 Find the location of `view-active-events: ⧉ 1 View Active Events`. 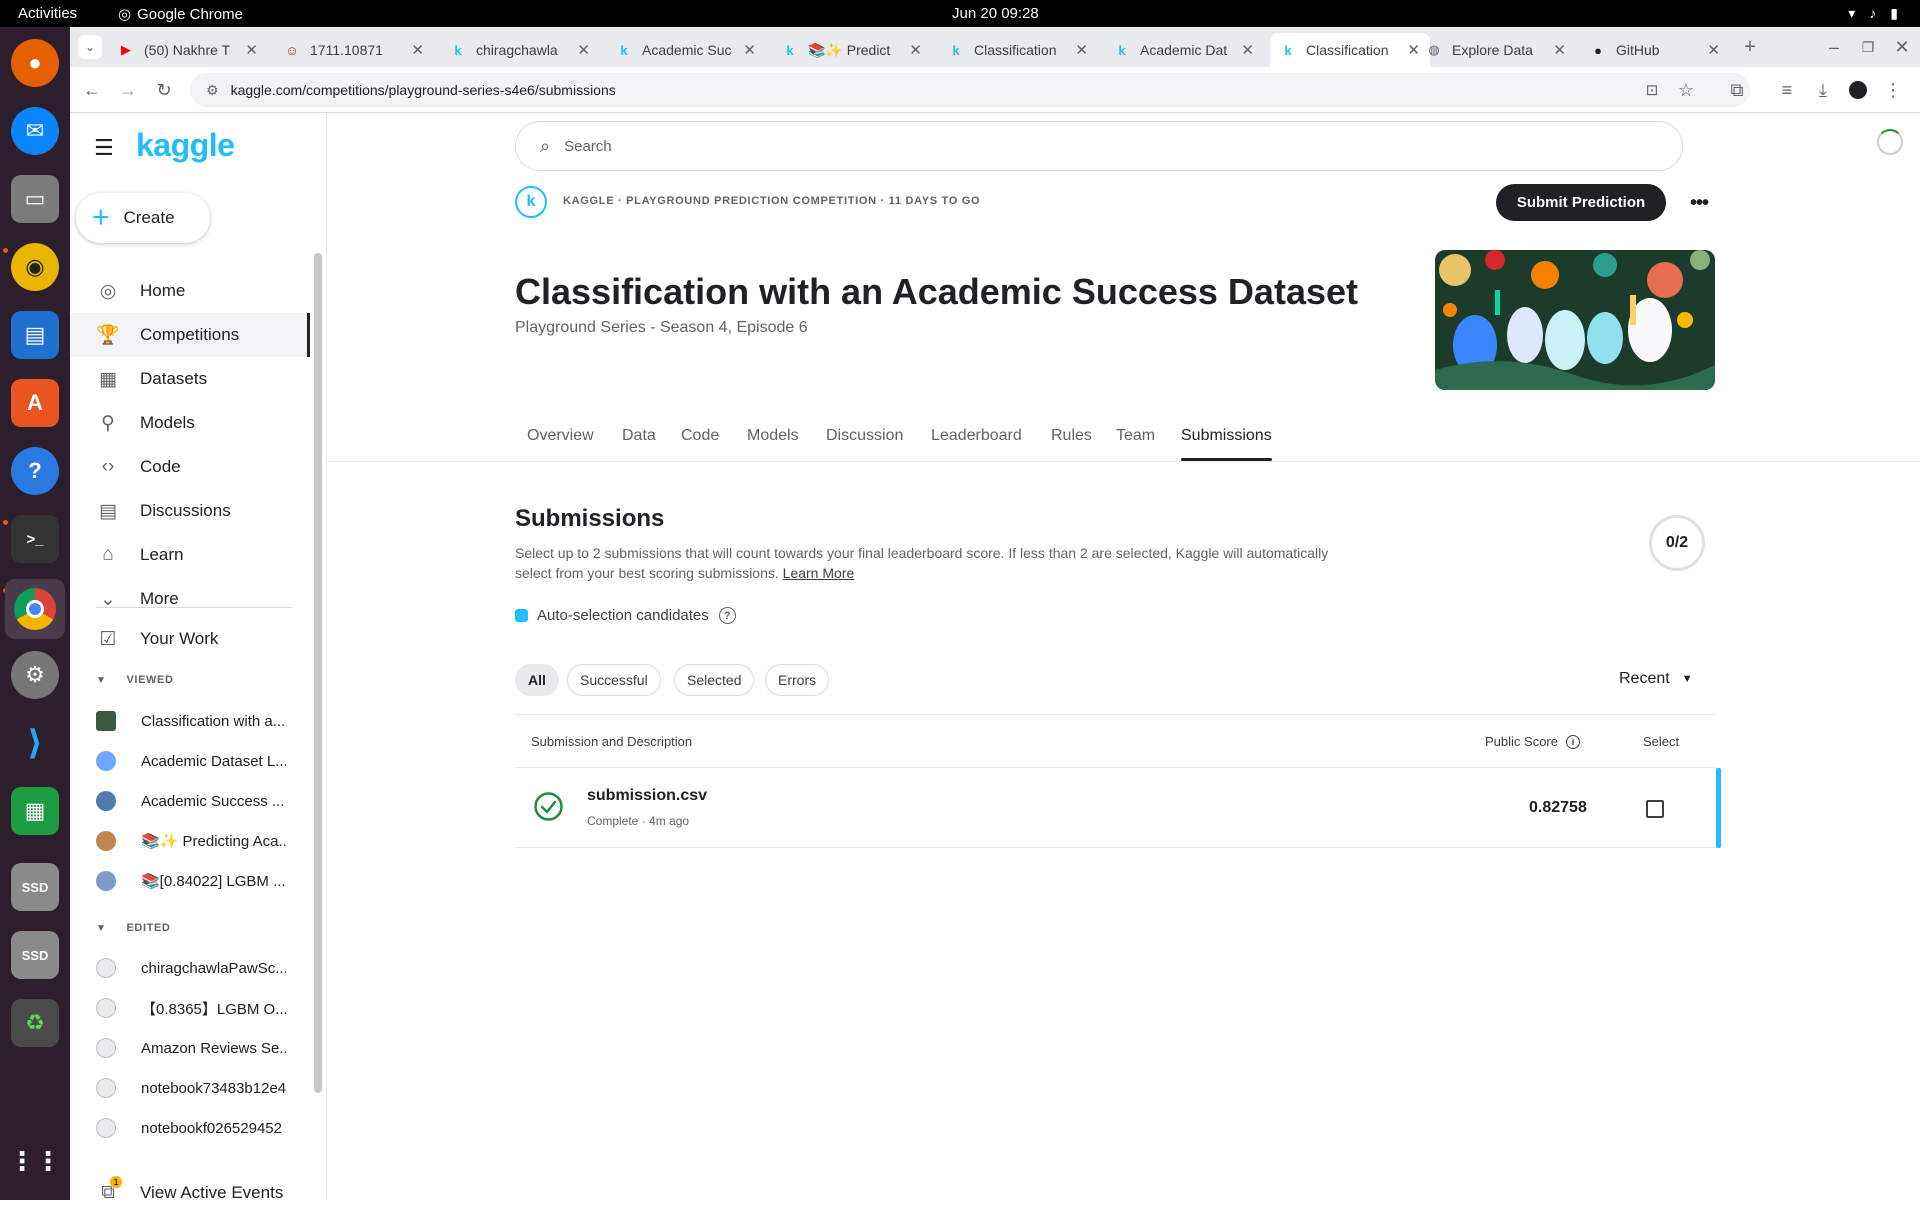

view-active-events: ⧉ 1 View Active Events is located at coordinates (190, 1193).